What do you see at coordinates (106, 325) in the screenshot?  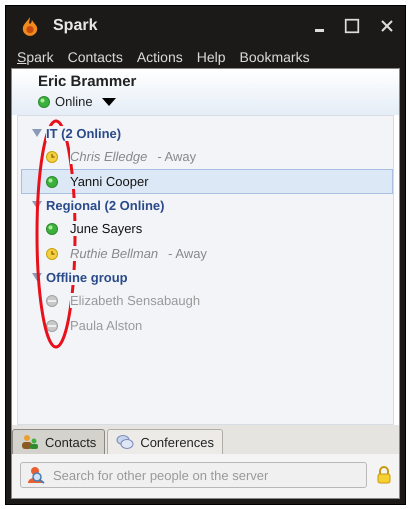 I see `contact-name: Paula Alston` at bounding box center [106, 325].